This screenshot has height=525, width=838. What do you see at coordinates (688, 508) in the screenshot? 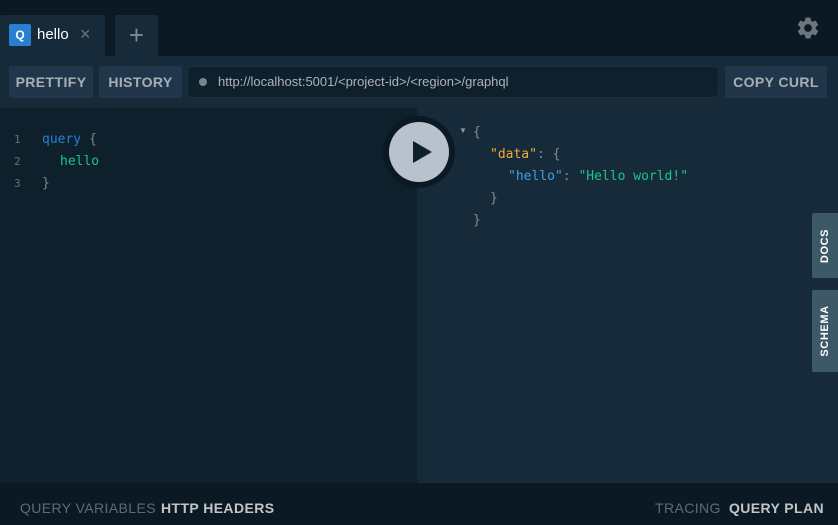
I see `tracing-tab: TRACING` at bounding box center [688, 508].